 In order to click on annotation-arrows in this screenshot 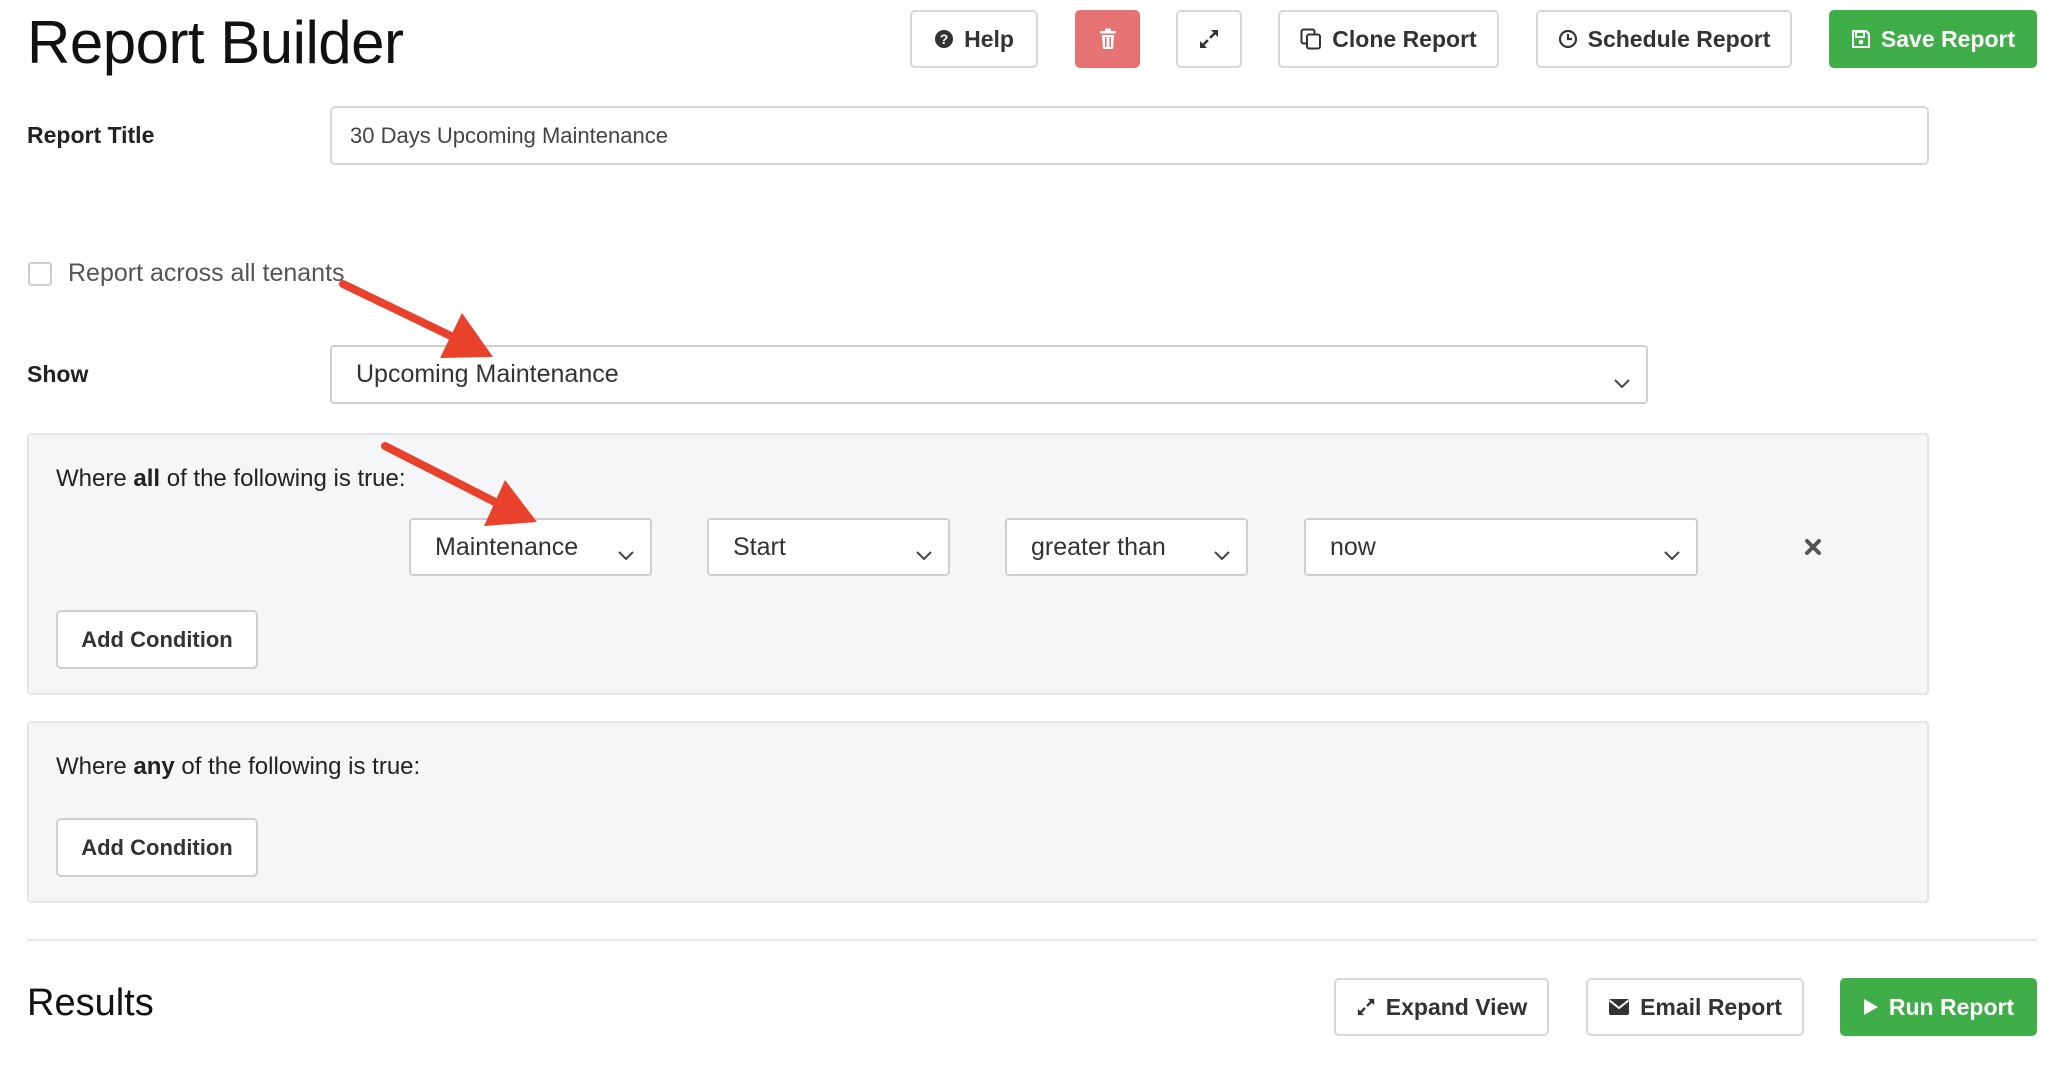, I will do `click(438, 403)`.